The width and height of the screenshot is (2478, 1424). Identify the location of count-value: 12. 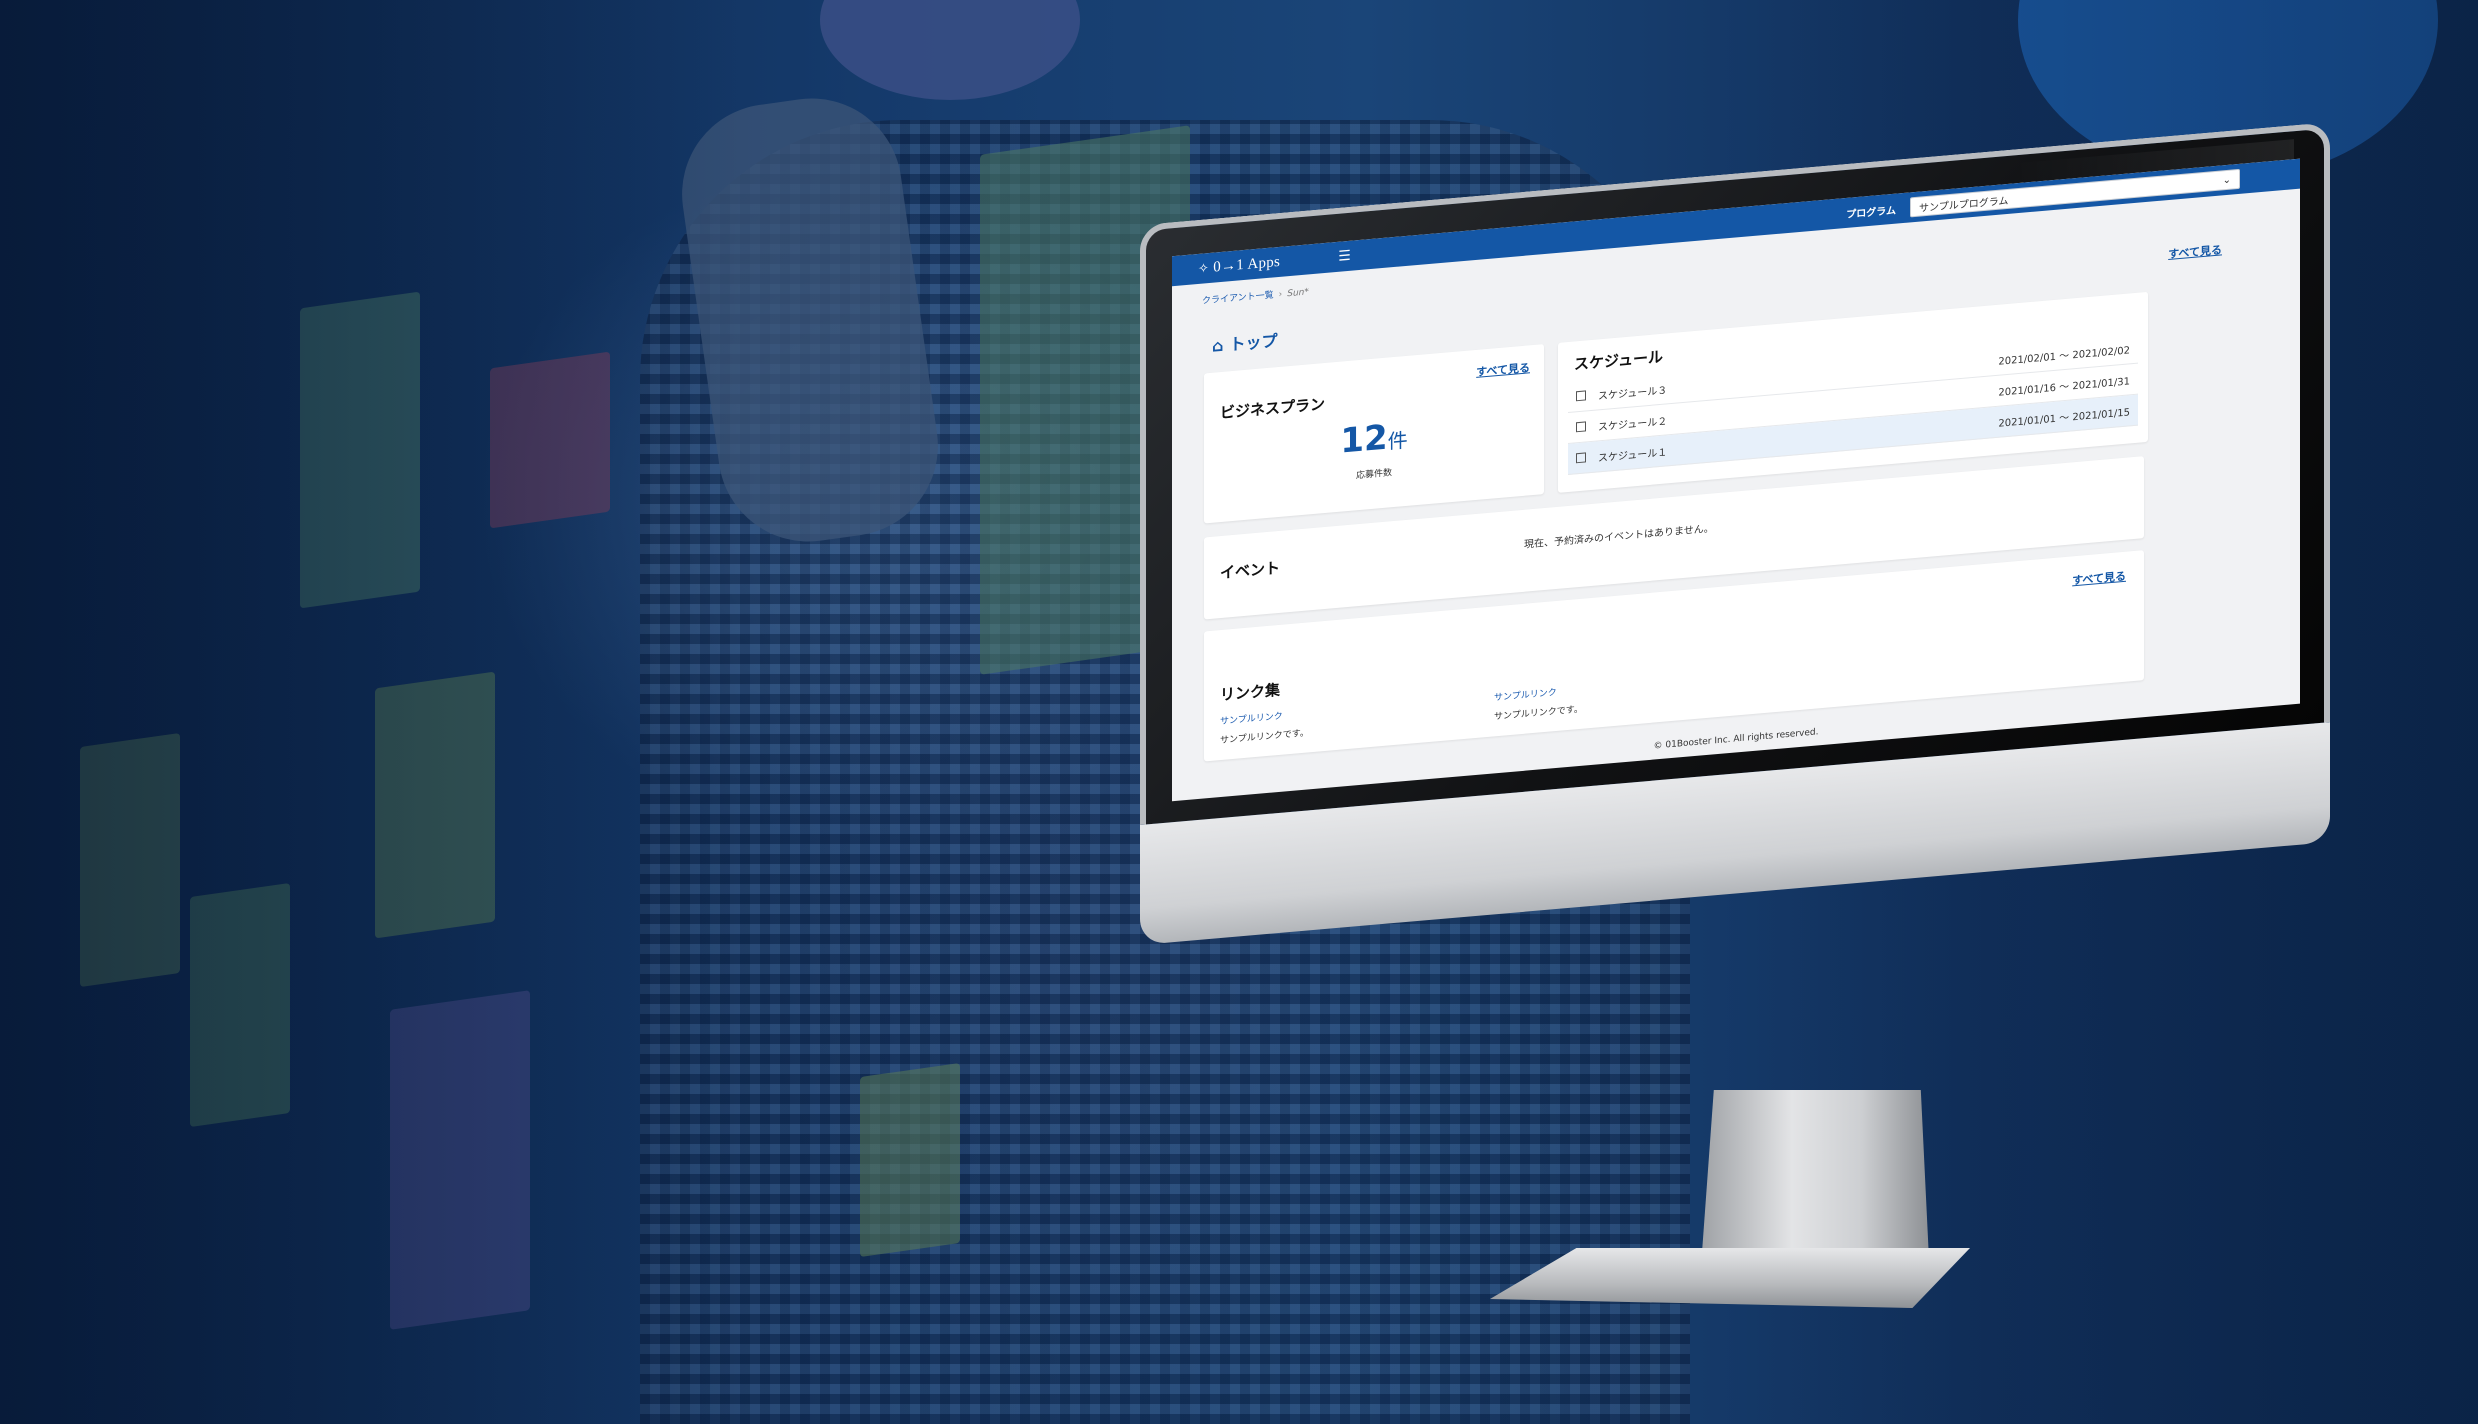
(1364, 439).